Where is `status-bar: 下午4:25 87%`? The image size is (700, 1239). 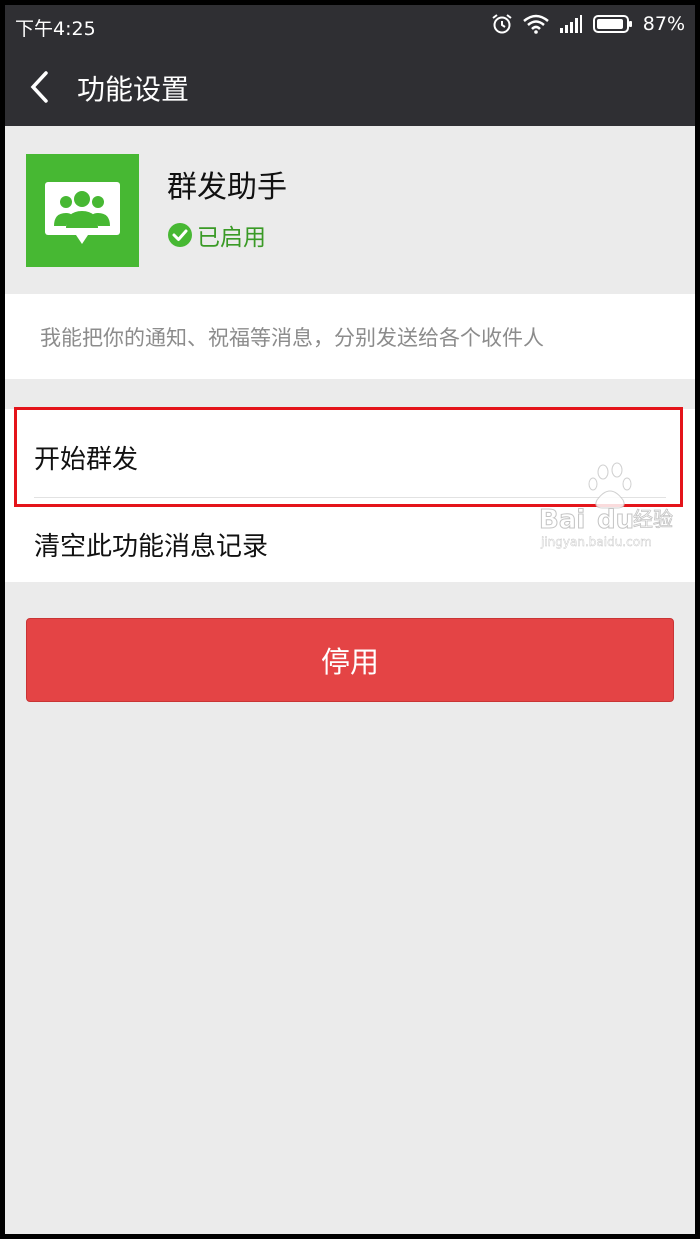 status-bar: 下午4:25 87% is located at coordinates (350, 26).